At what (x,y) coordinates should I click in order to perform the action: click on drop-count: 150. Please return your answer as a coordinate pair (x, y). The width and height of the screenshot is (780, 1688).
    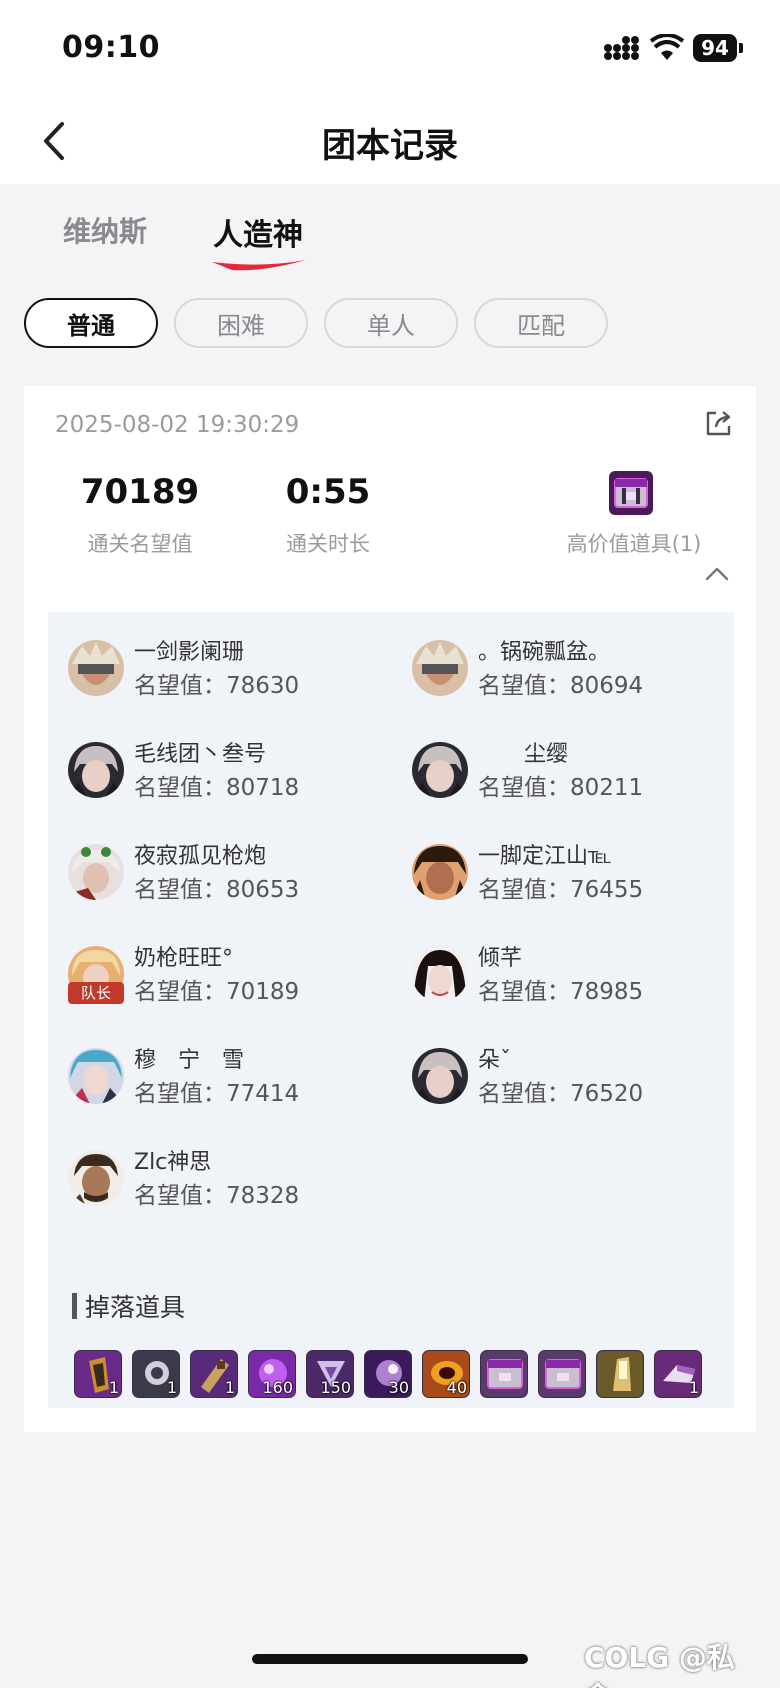
    Looking at the image, I should click on (335, 1387).